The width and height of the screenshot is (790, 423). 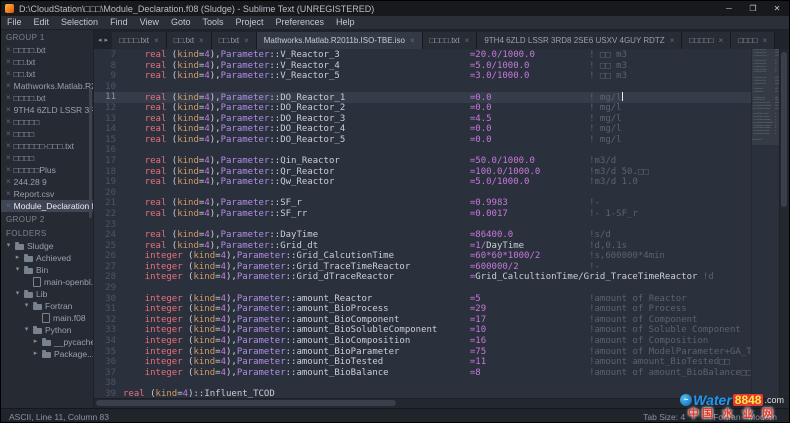 I want to click on code-line: 10, so click(x=422, y=87).